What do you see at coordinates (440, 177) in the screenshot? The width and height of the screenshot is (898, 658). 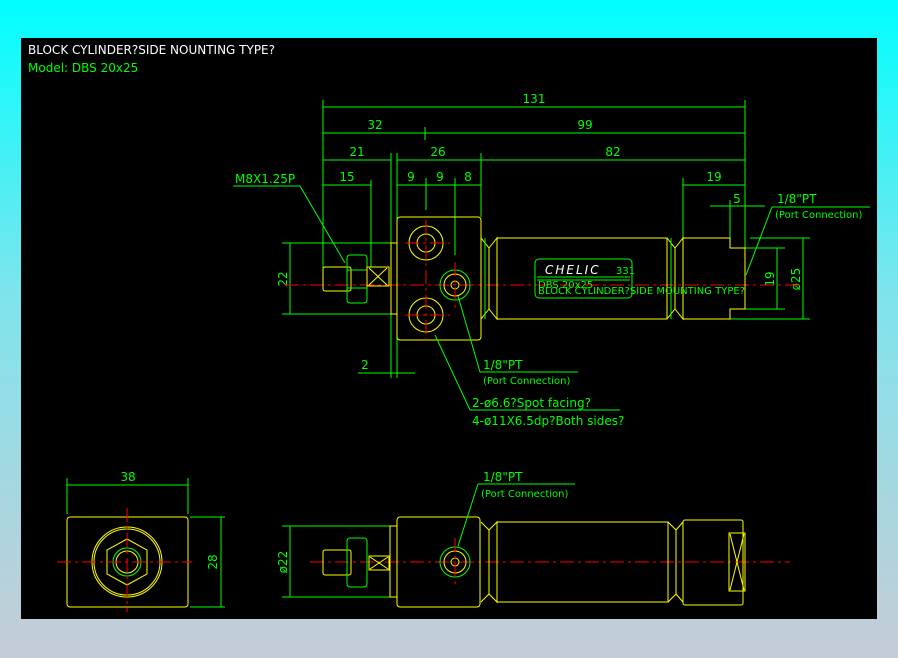 I see `dim-9b: 9` at bounding box center [440, 177].